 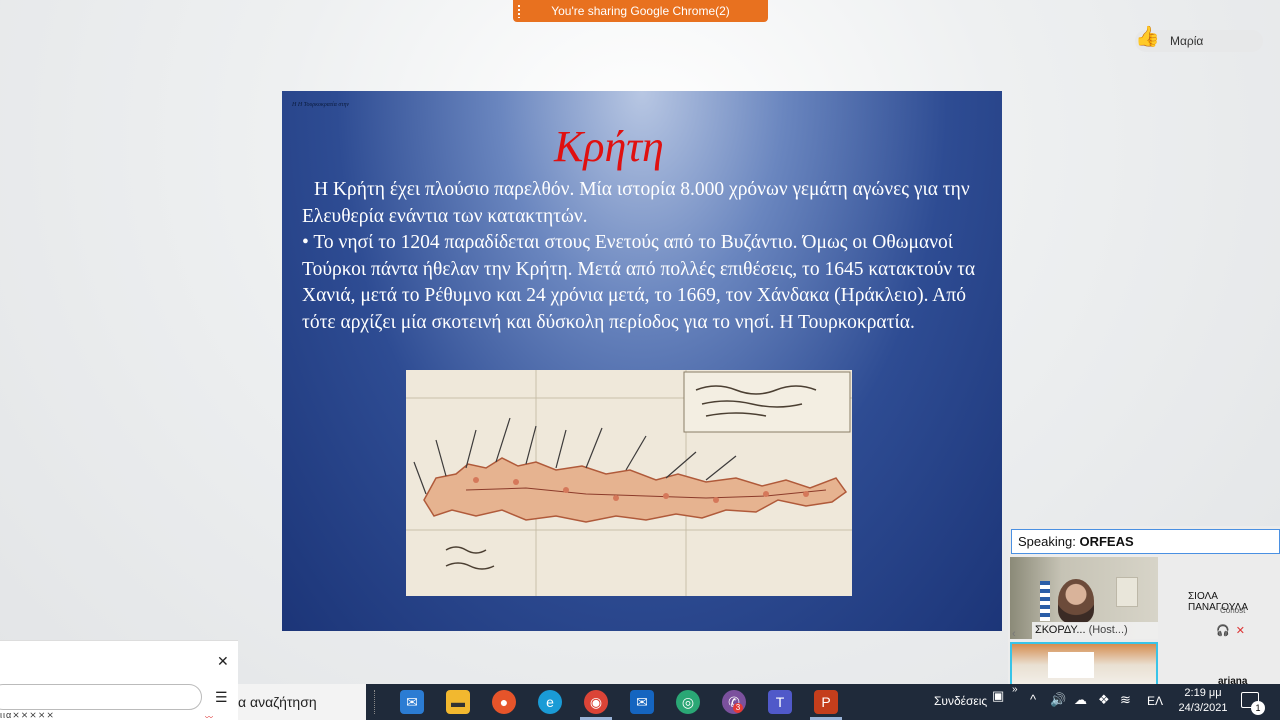 What do you see at coordinates (27, 715) in the screenshot?
I see `garbled-text: ιια⨯⨯⨯⨯⨯` at bounding box center [27, 715].